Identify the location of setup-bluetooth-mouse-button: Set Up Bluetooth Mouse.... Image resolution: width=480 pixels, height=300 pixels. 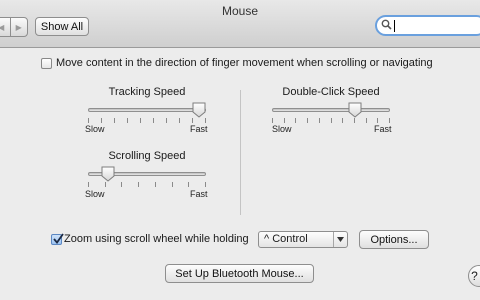
(239, 273).